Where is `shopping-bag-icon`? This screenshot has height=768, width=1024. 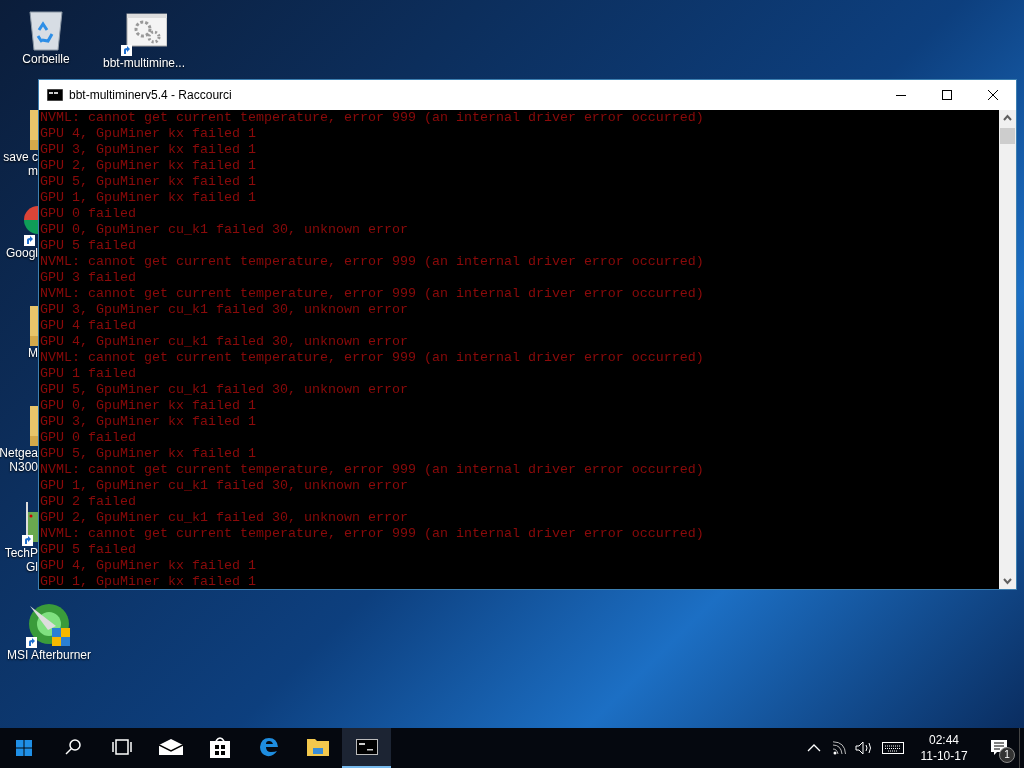
shopping-bag-icon is located at coordinates (219, 747).